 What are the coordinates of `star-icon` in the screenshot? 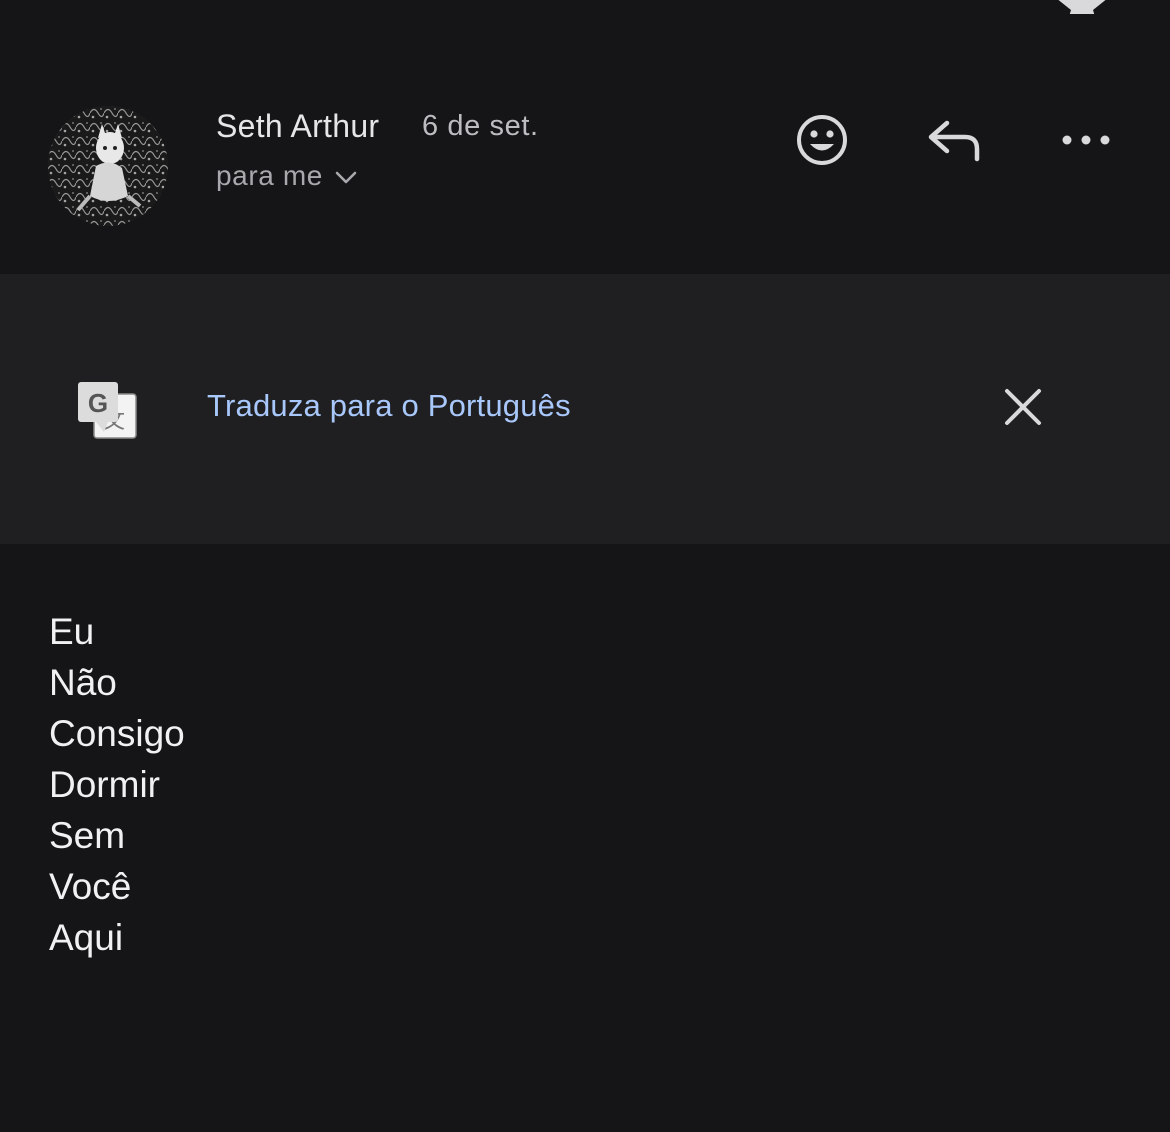 It's located at (1082, 7).